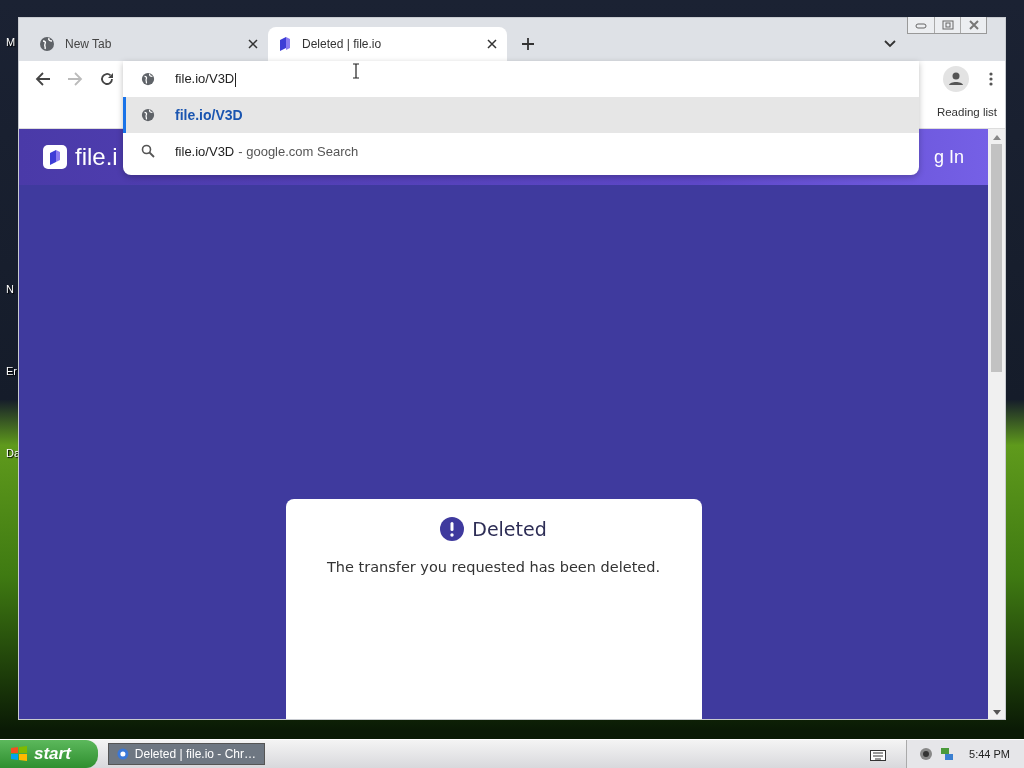 The width and height of the screenshot is (1024, 768). I want to click on desktop-icon-label: Er, so click(11, 371).